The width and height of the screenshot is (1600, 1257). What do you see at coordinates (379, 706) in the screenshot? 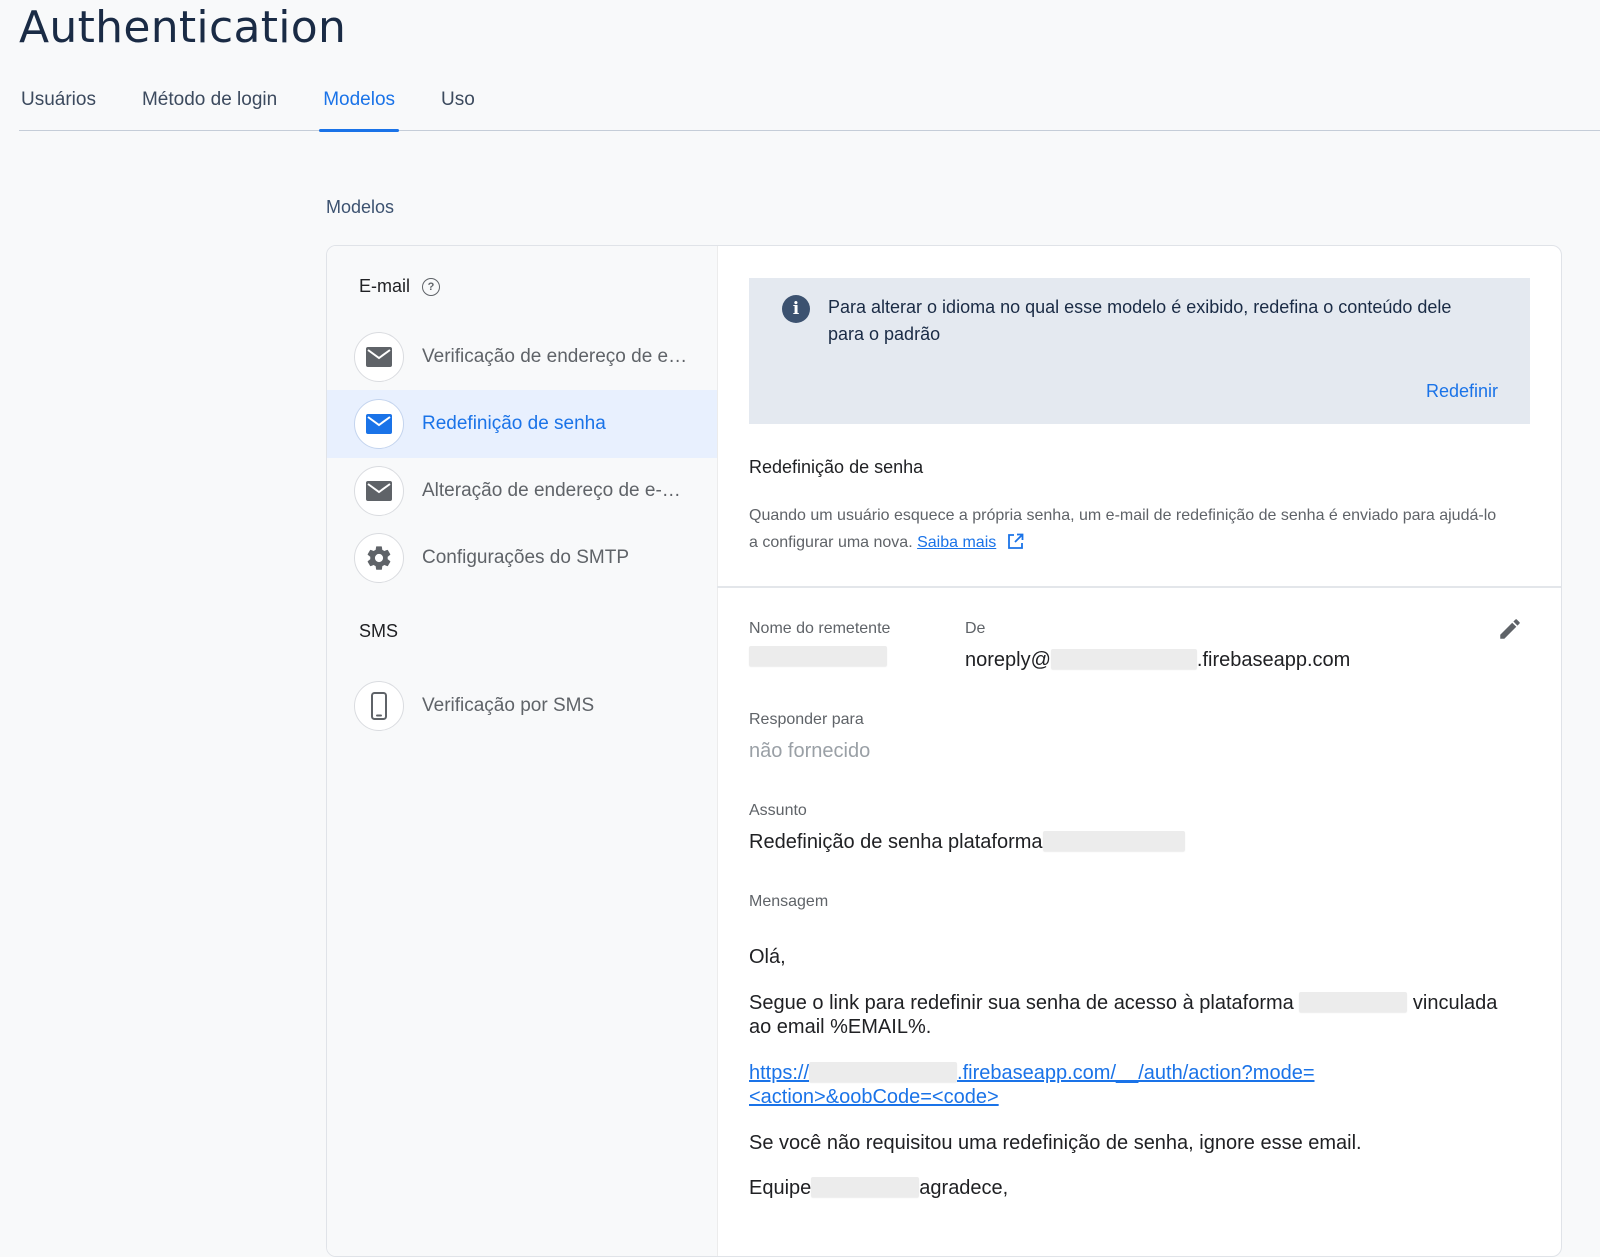
I see `phone-icon` at bounding box center [379, 706].